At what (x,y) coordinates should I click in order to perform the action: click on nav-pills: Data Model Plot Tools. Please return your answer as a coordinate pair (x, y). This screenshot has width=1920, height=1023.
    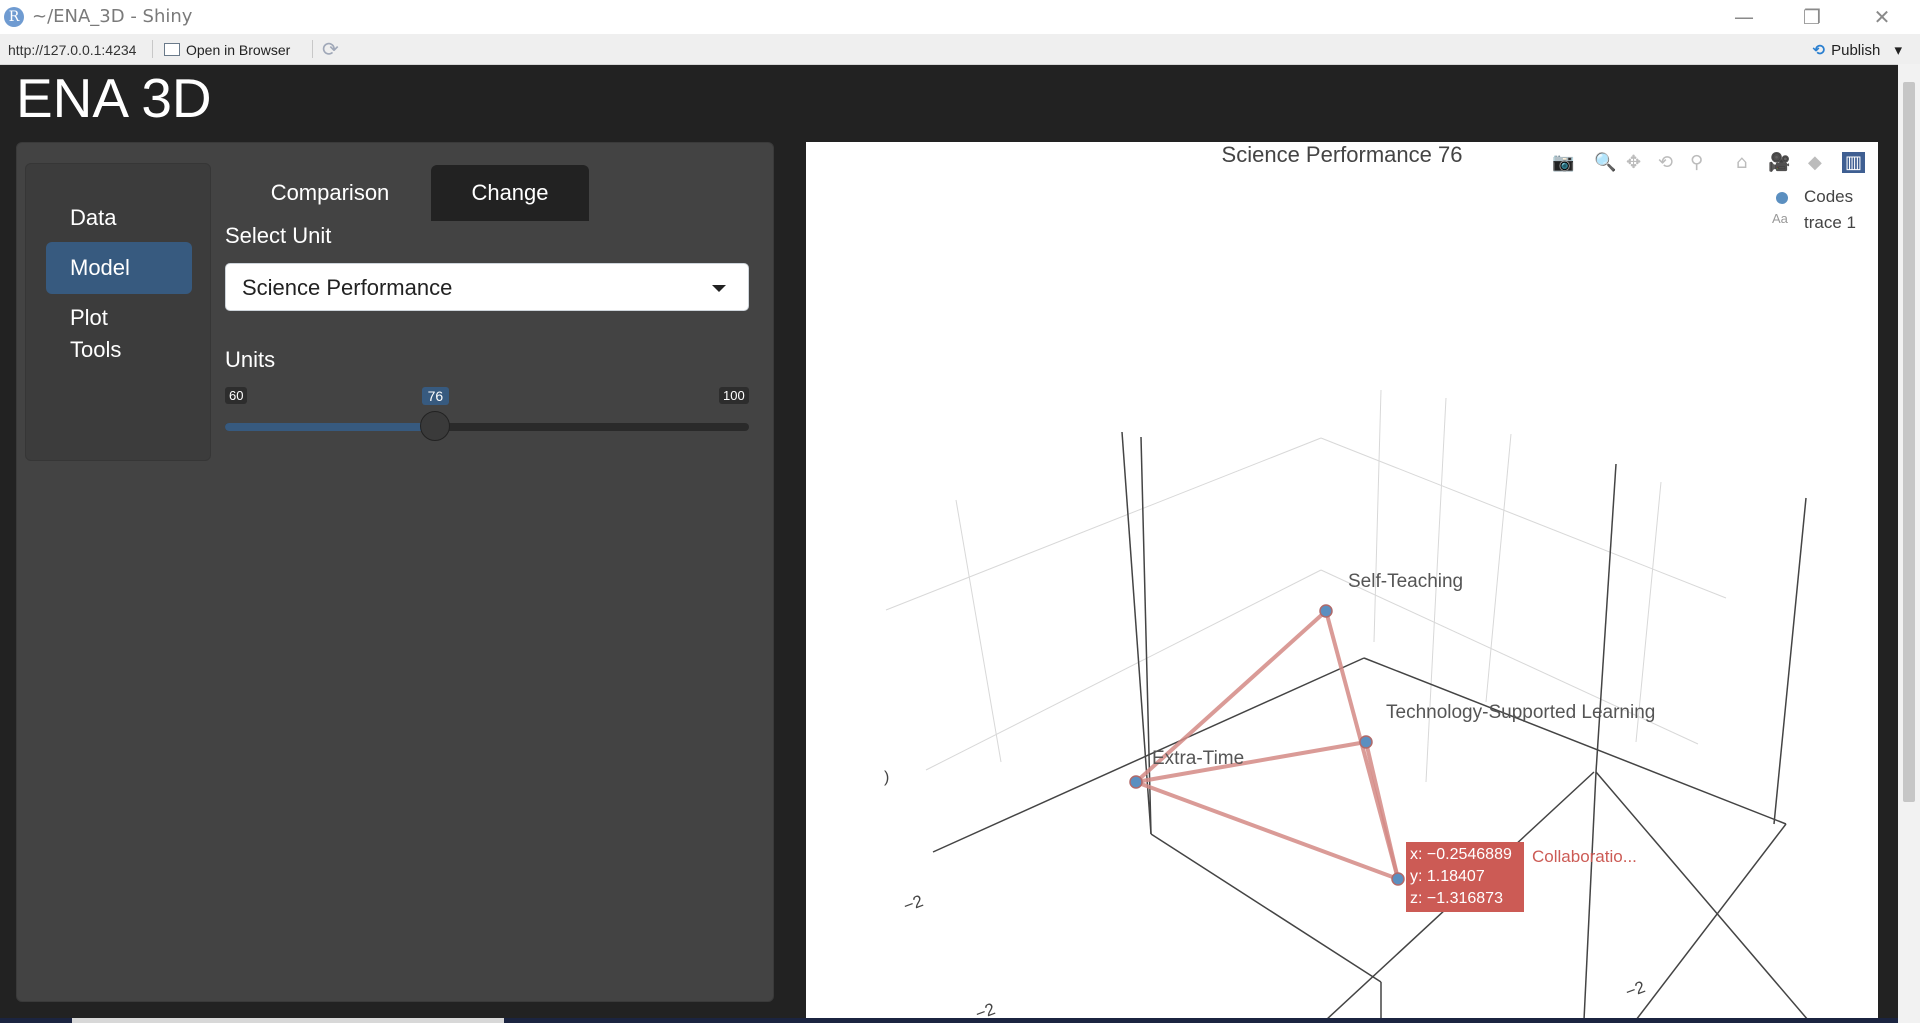
    Looking at the image, I should click on (118, 312).